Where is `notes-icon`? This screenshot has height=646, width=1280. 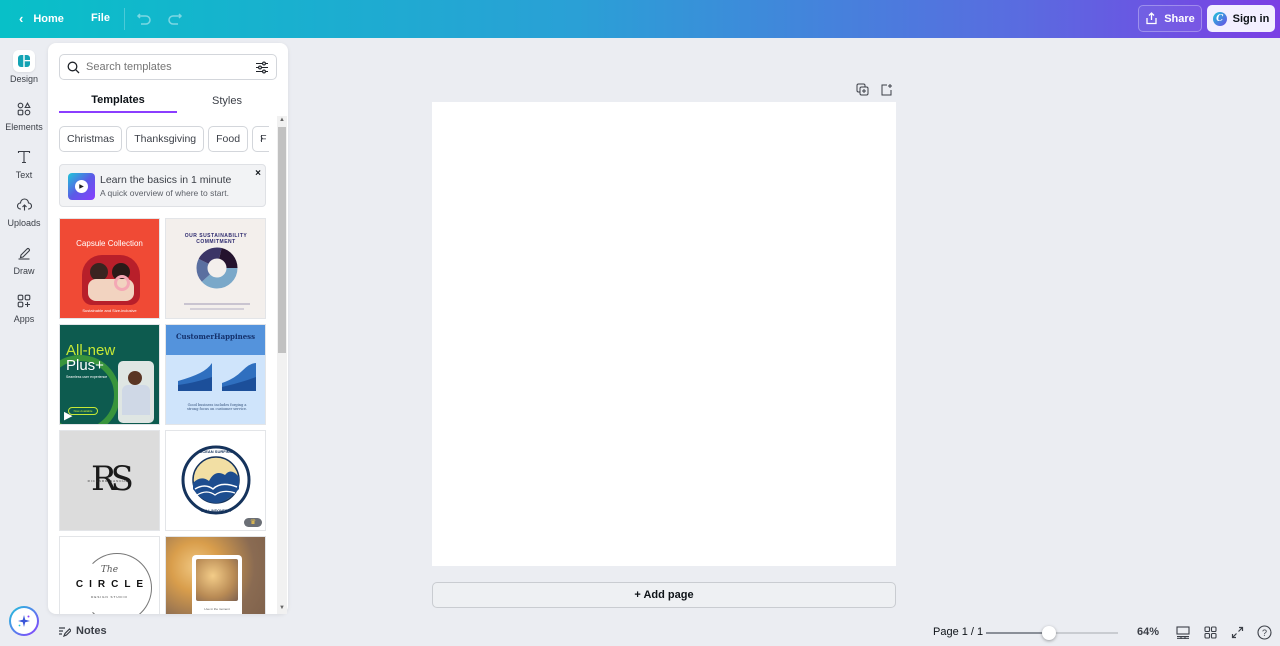 notes-icon is located at coordinates (65, 631).